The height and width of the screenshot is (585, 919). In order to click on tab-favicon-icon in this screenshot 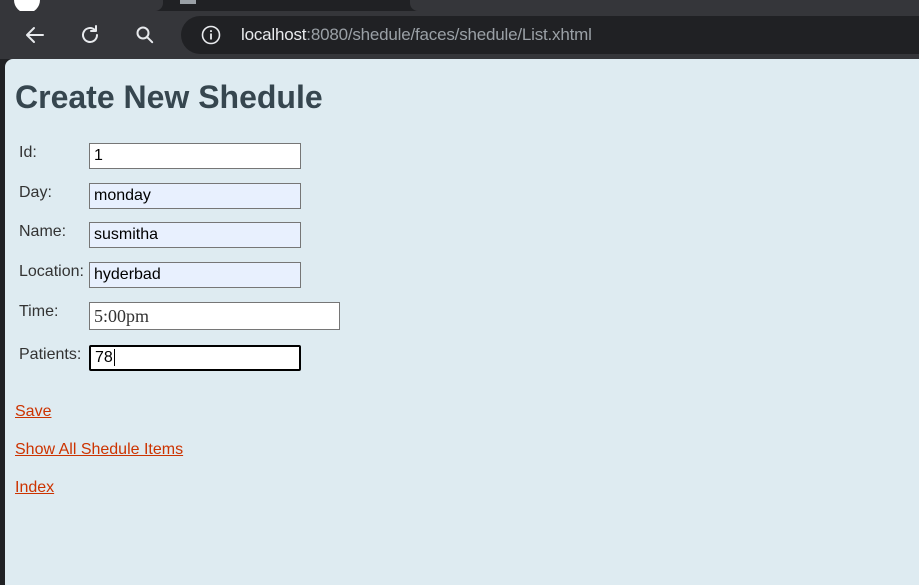, I will do `click(188, 2)`.